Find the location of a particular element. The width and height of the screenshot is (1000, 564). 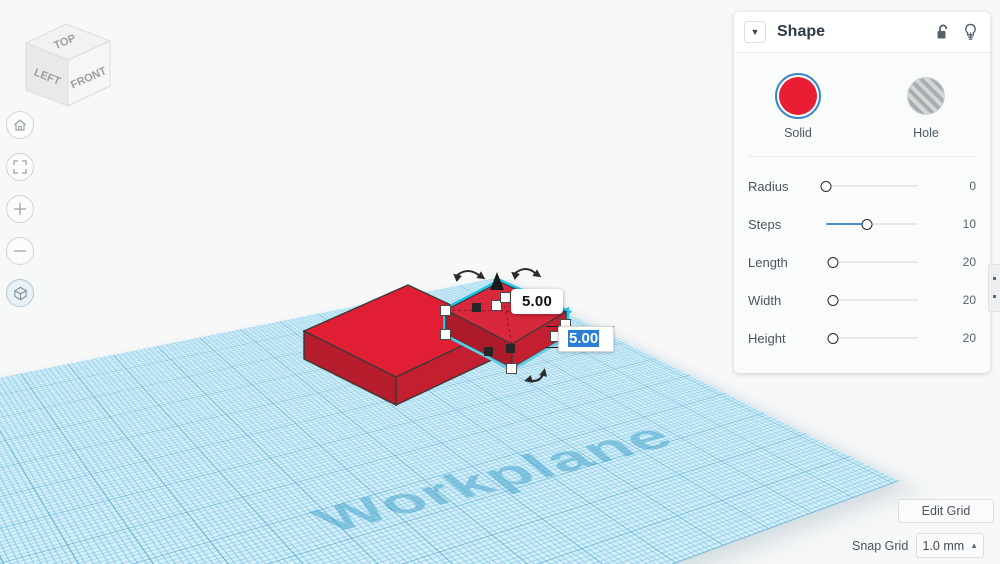

param-value-radius: 0 is located at coordinates (947, 186).